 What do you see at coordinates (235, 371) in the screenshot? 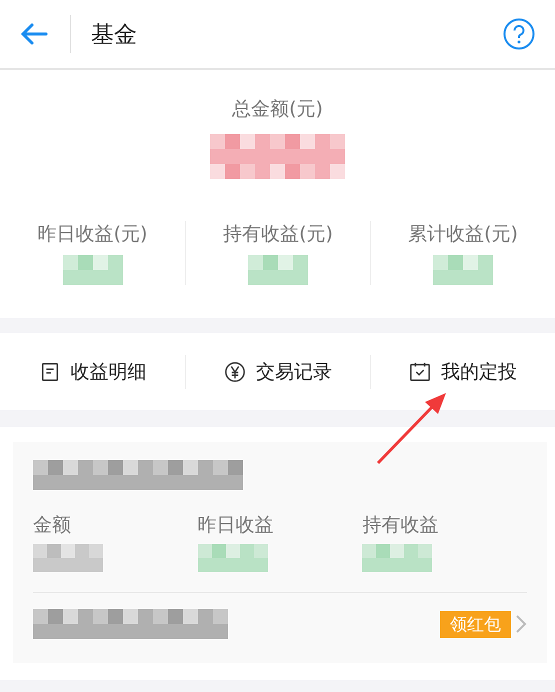
I see `yen-icon` at bounding box center [235, 371].